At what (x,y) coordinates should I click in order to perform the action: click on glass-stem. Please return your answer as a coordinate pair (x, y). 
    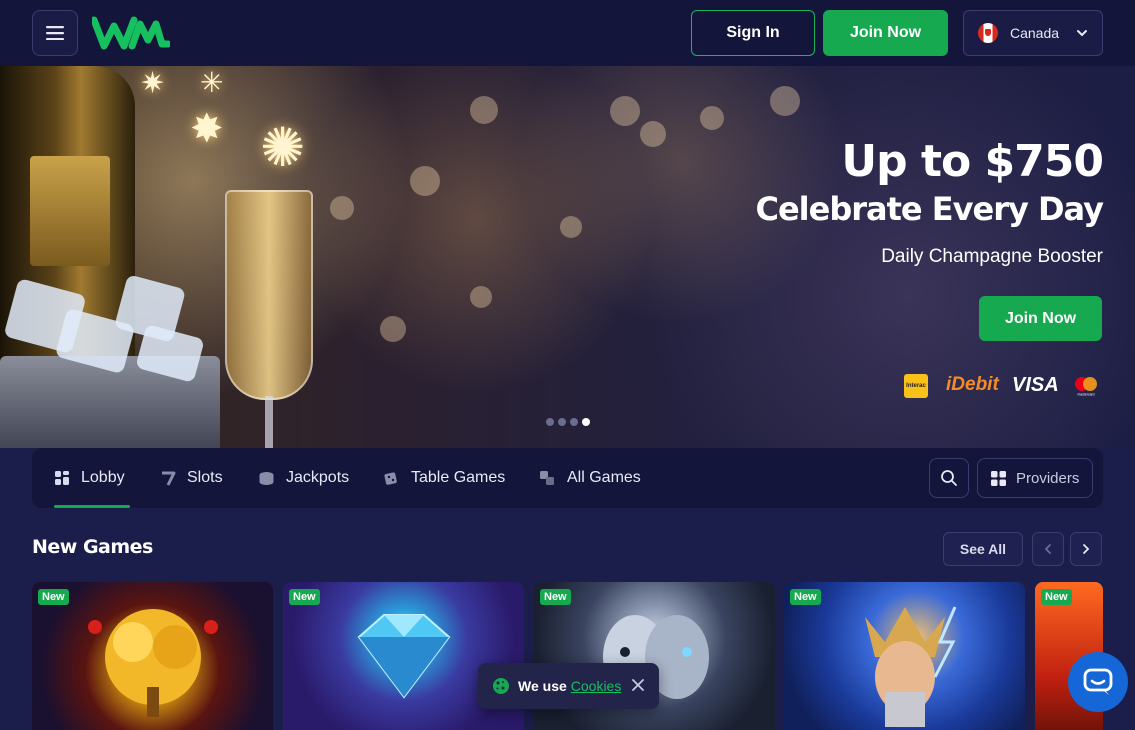
    Looking at the image, I should click on (269, 422).